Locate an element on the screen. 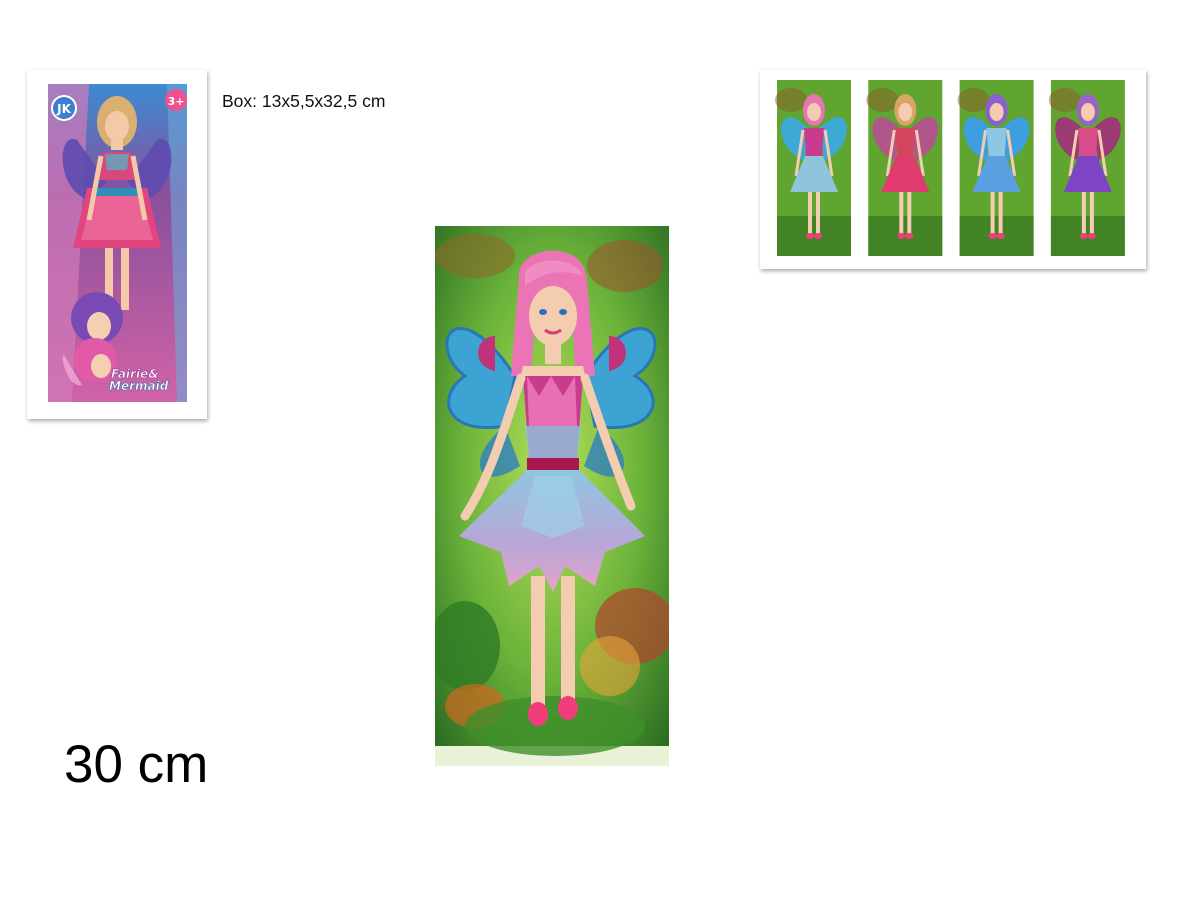  variants-illustration is located at coordinates (953, 169).